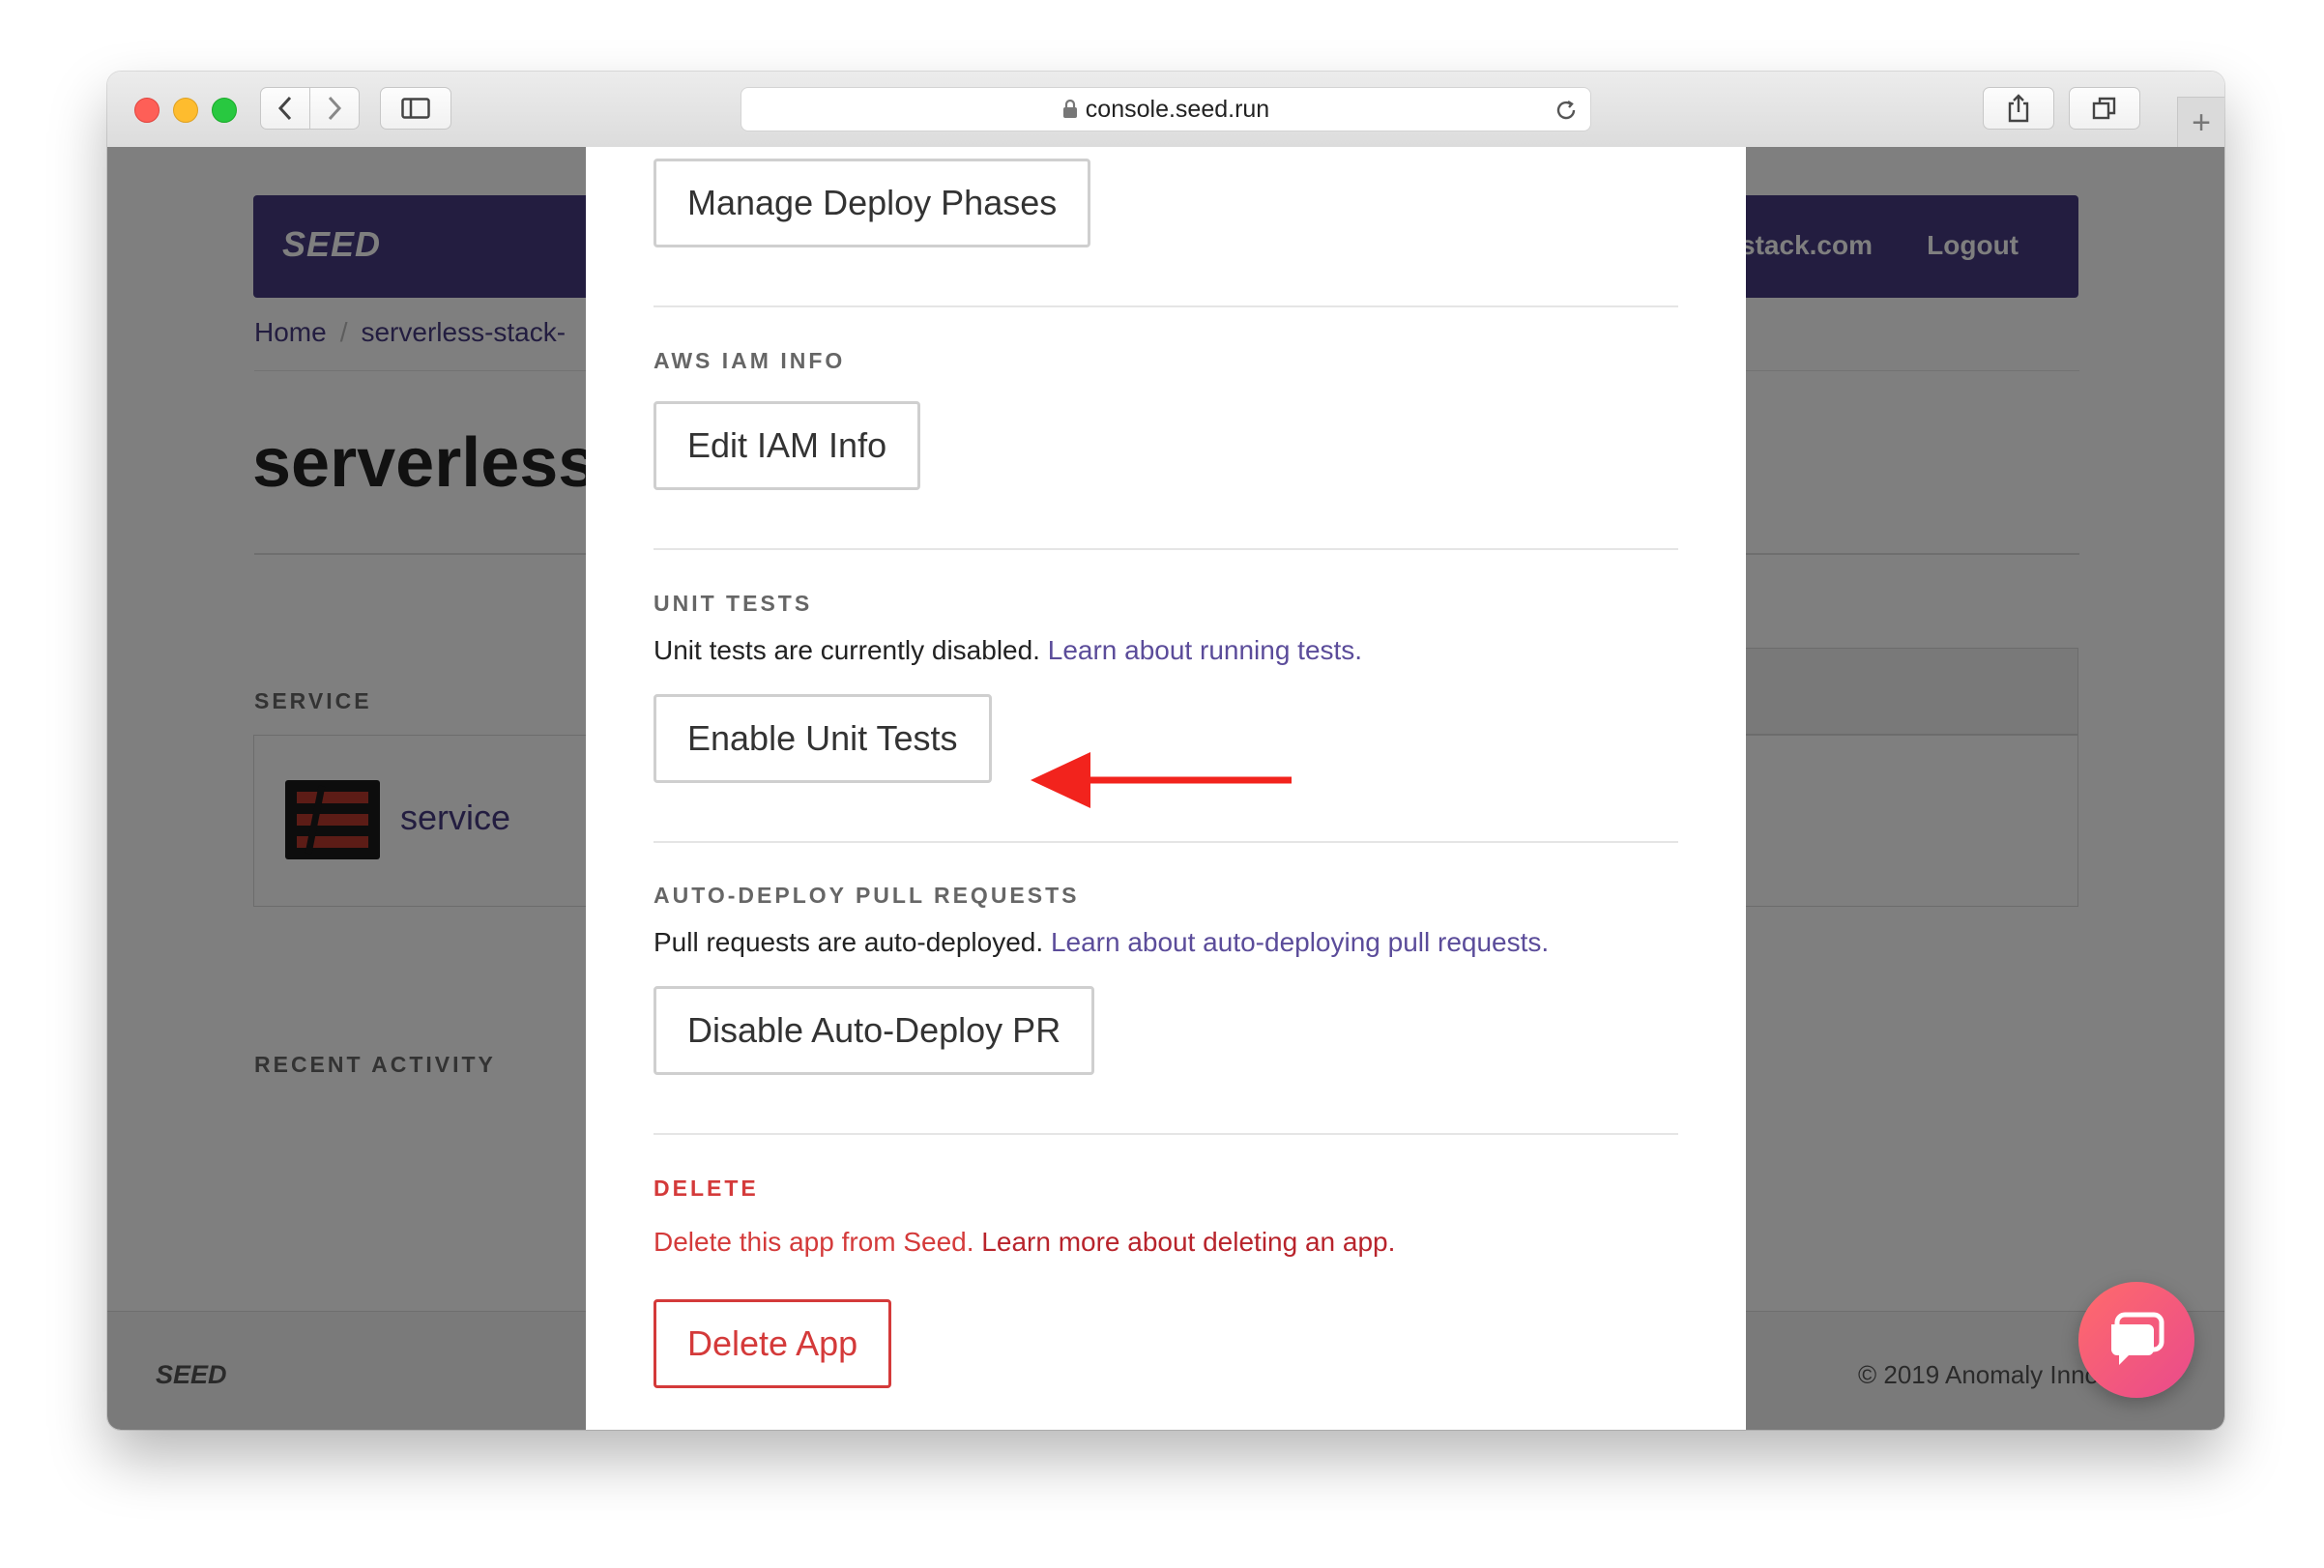 The width and height of the screenshot is (2324, 1568). Describe the element at coordinates (1177, 109) in the screenshot. I see `url-text: console.seed.run` at that location.